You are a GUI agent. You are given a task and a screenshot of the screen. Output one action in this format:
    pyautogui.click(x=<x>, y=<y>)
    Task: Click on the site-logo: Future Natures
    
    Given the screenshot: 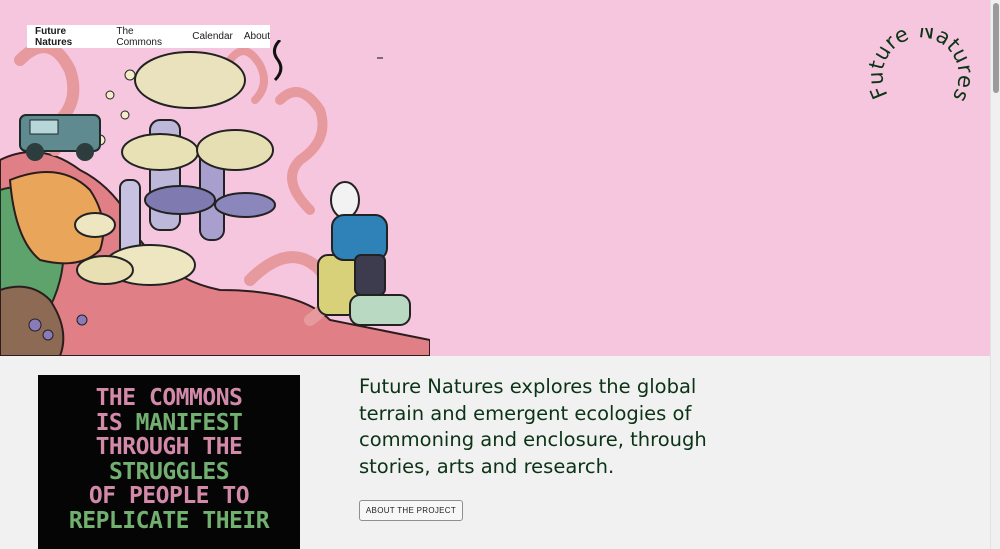 What is the action you would take?
    pyautogui.click(x=923, y=78)
    